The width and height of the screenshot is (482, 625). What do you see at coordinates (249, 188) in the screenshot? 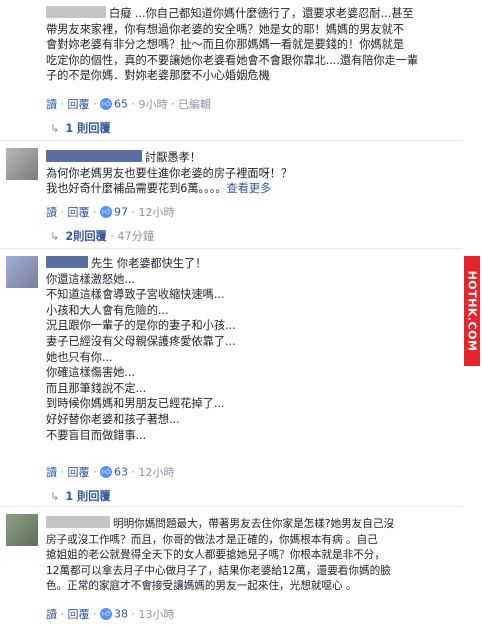
I see `see-more-link: 查看更多` at bounding box center [249, 188].